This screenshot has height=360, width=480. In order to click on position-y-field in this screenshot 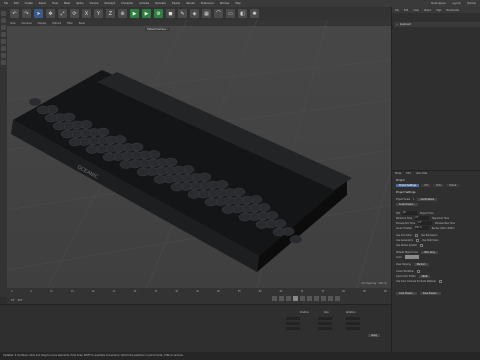, I will do `click(293, 324)`.